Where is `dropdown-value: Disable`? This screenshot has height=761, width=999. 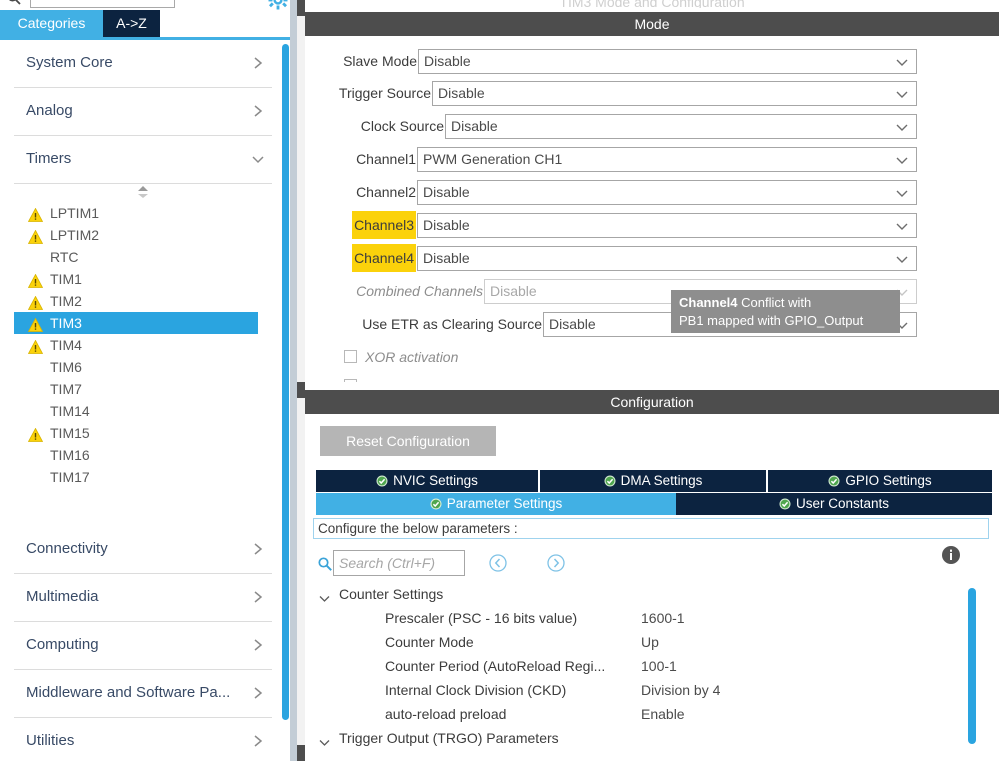
dropdown-value: Disable is located at coordinates (446, 192).